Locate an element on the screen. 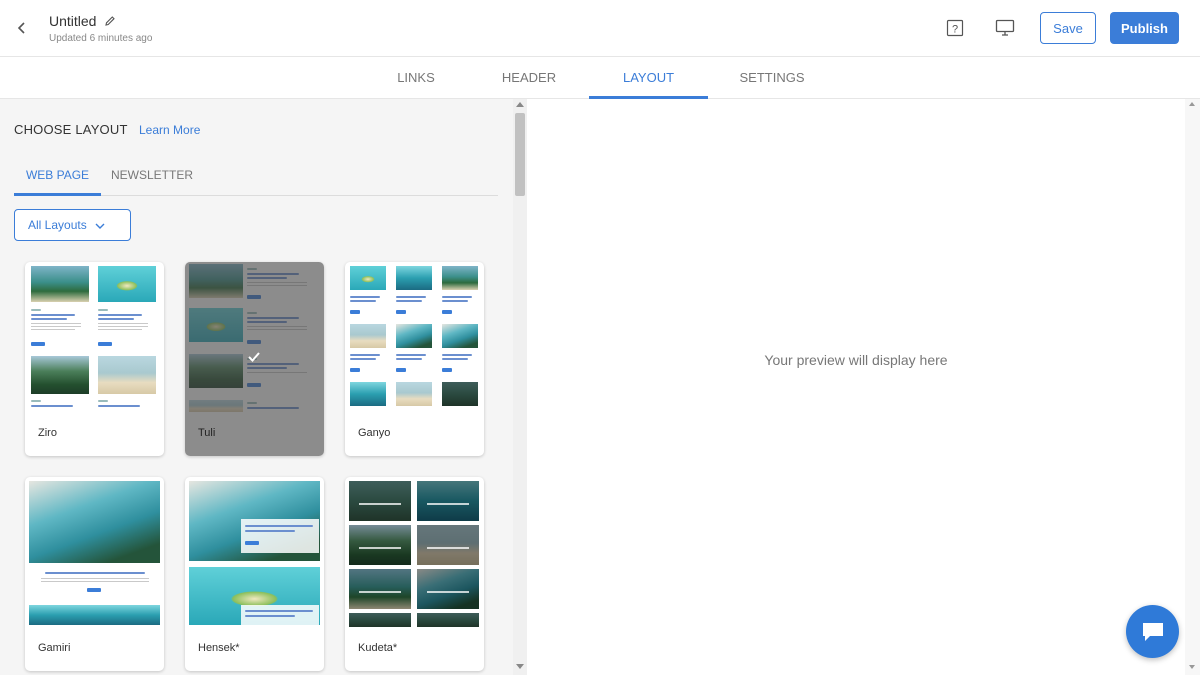 The image size is (1200, 675). preview-scrollbar is located at coordinates (1192, 387).